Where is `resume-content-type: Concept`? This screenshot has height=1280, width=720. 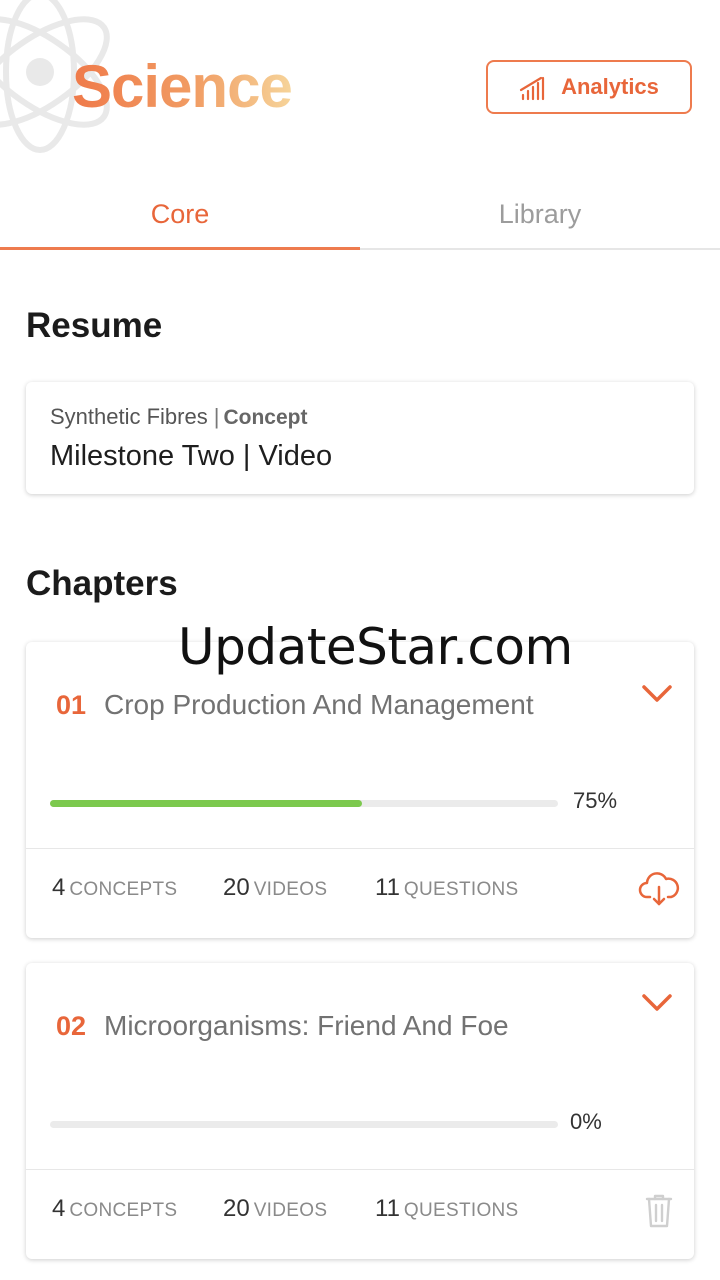 resume-content-type: Concept is located at coordinates (265, 417).